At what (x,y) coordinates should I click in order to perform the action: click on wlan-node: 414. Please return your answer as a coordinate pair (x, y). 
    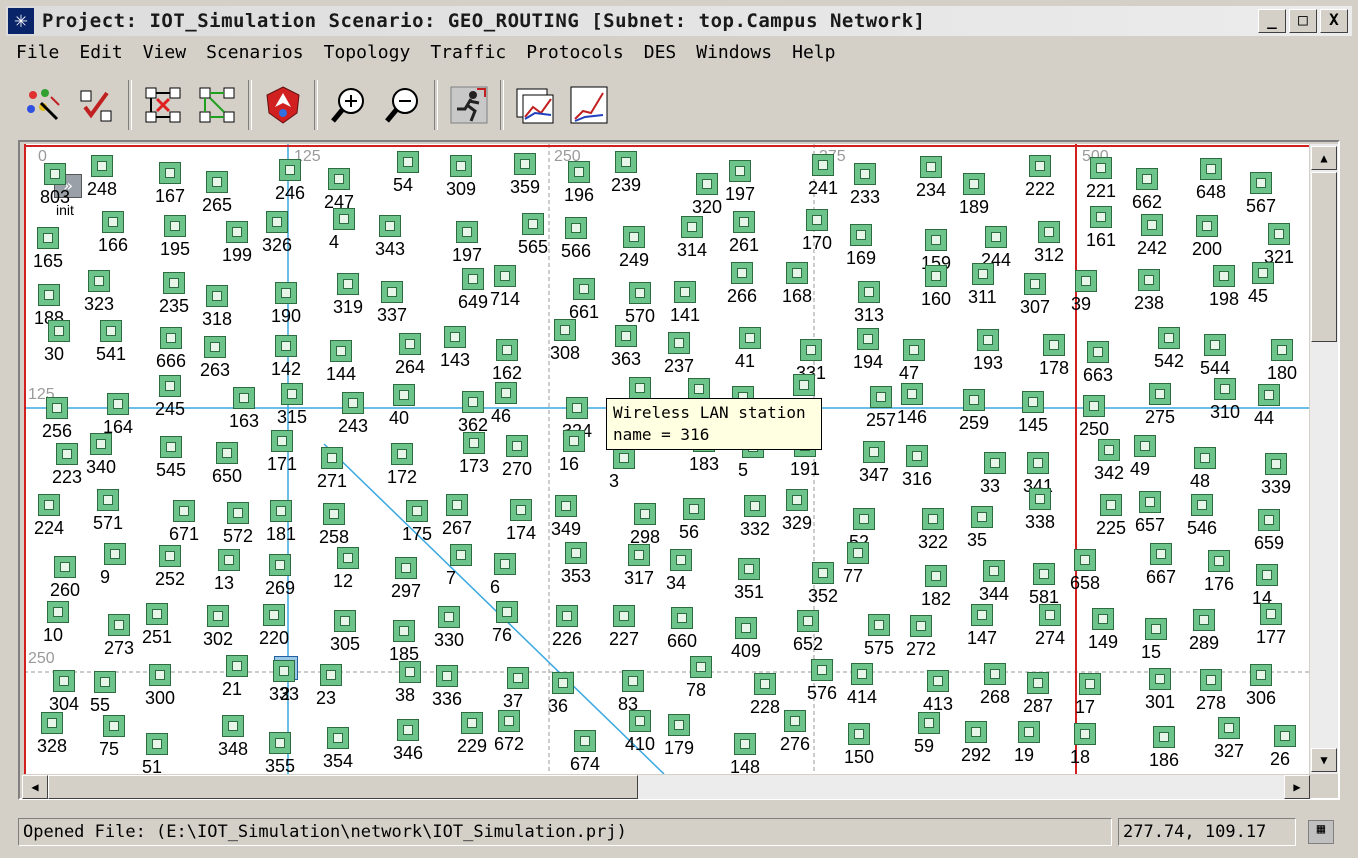
    Looking at the image, I should click on (862, 685).